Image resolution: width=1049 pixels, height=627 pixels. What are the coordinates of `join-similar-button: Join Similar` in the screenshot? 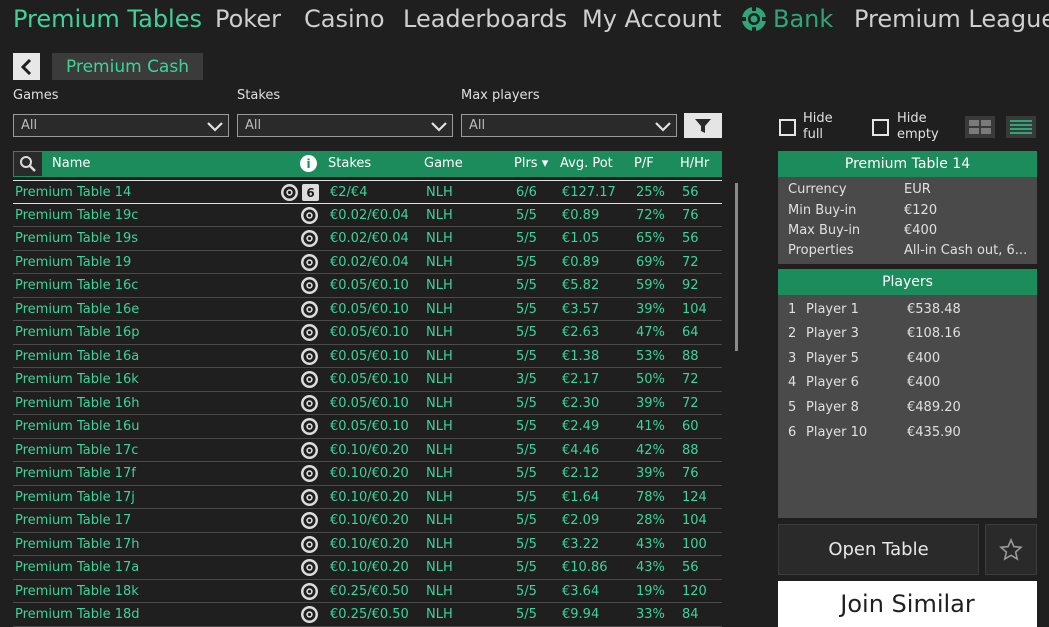 It's located at (907, 604).